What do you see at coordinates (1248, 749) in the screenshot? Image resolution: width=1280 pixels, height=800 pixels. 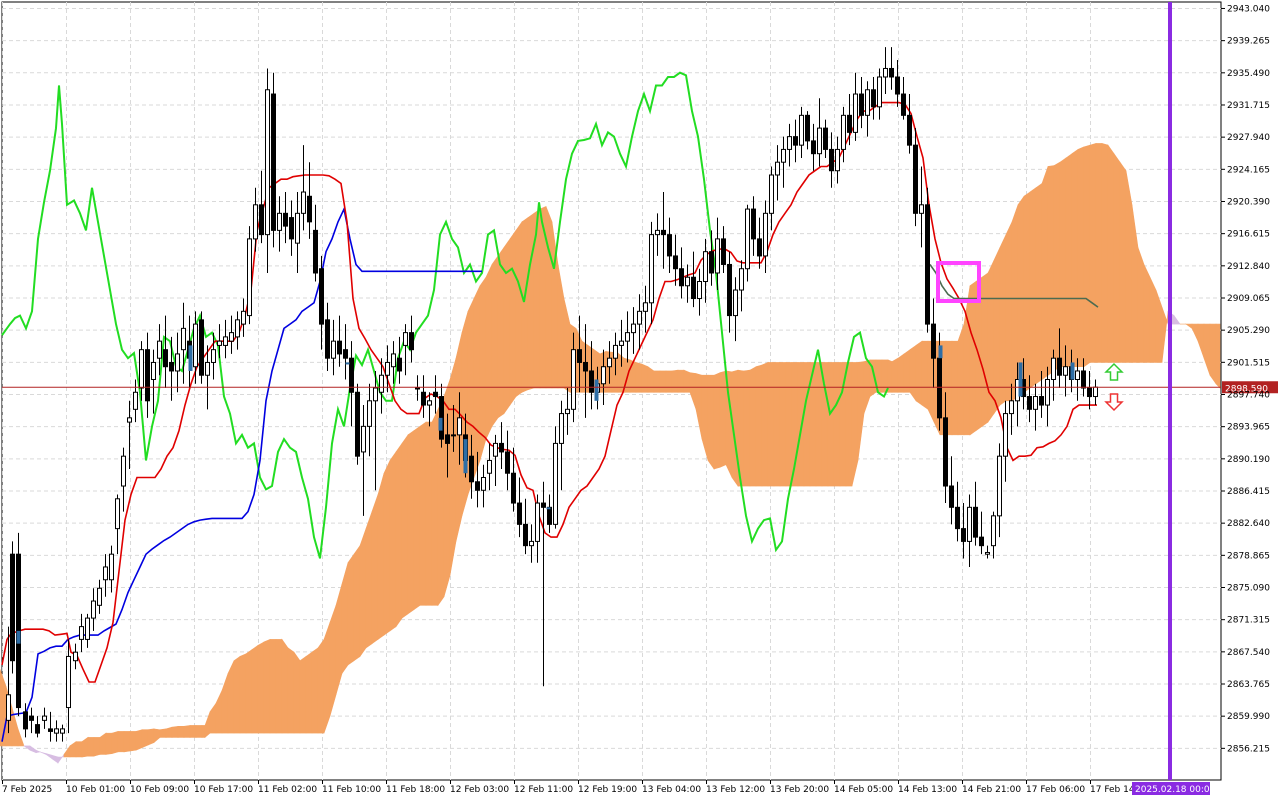 I see `price-tick-label: 2856.215` at bounding box center [1248, 749].